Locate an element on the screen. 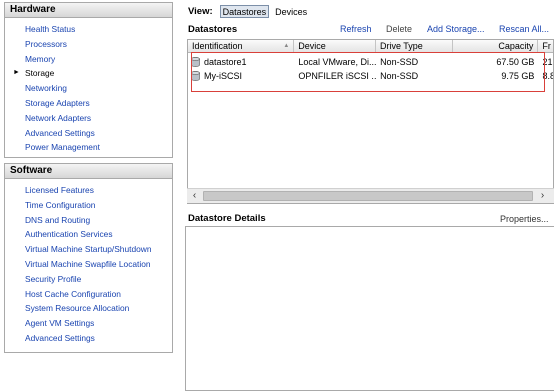 The image size is (554, 391). hardware-item-label: Health Status is located at coordinates (50, 29).